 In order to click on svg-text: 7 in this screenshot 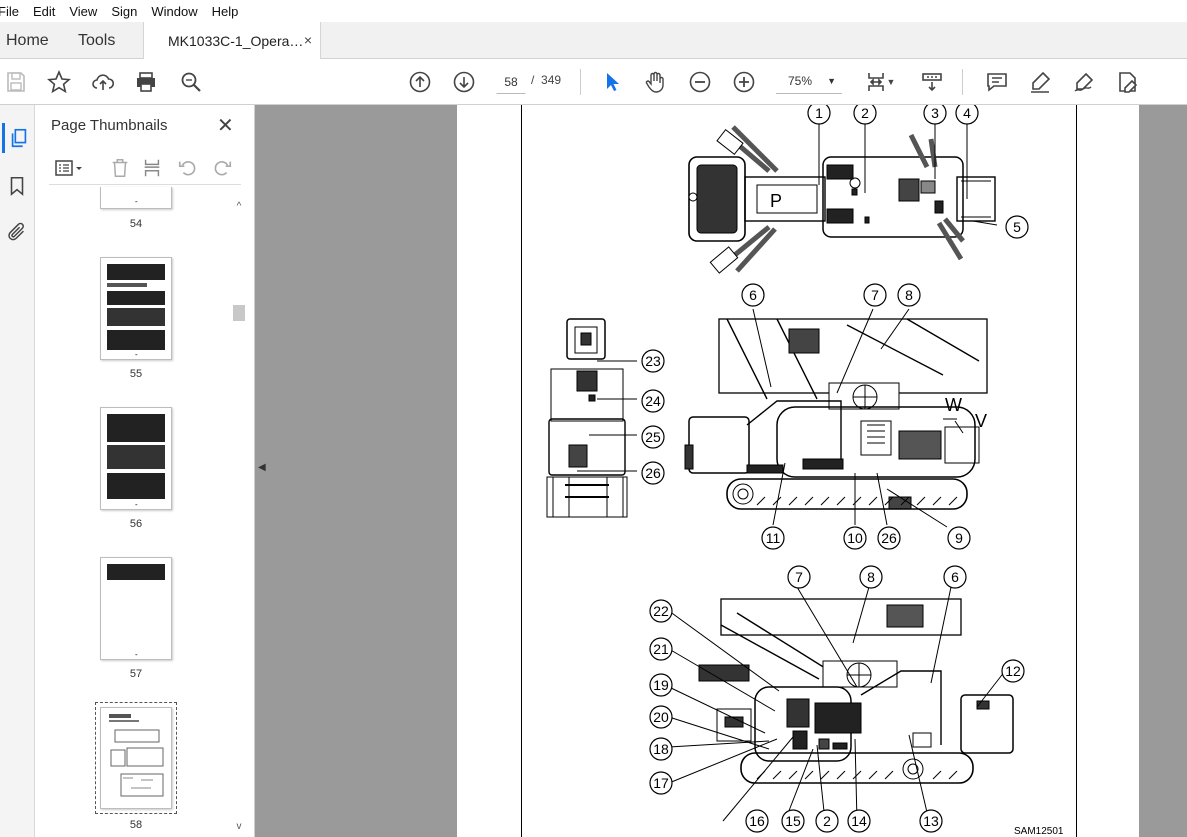, I will do `click(799, 577)`.